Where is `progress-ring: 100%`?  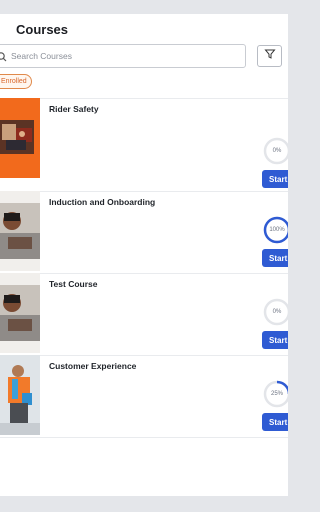
progress-ring: 100% is located at coordinates (275, 230).